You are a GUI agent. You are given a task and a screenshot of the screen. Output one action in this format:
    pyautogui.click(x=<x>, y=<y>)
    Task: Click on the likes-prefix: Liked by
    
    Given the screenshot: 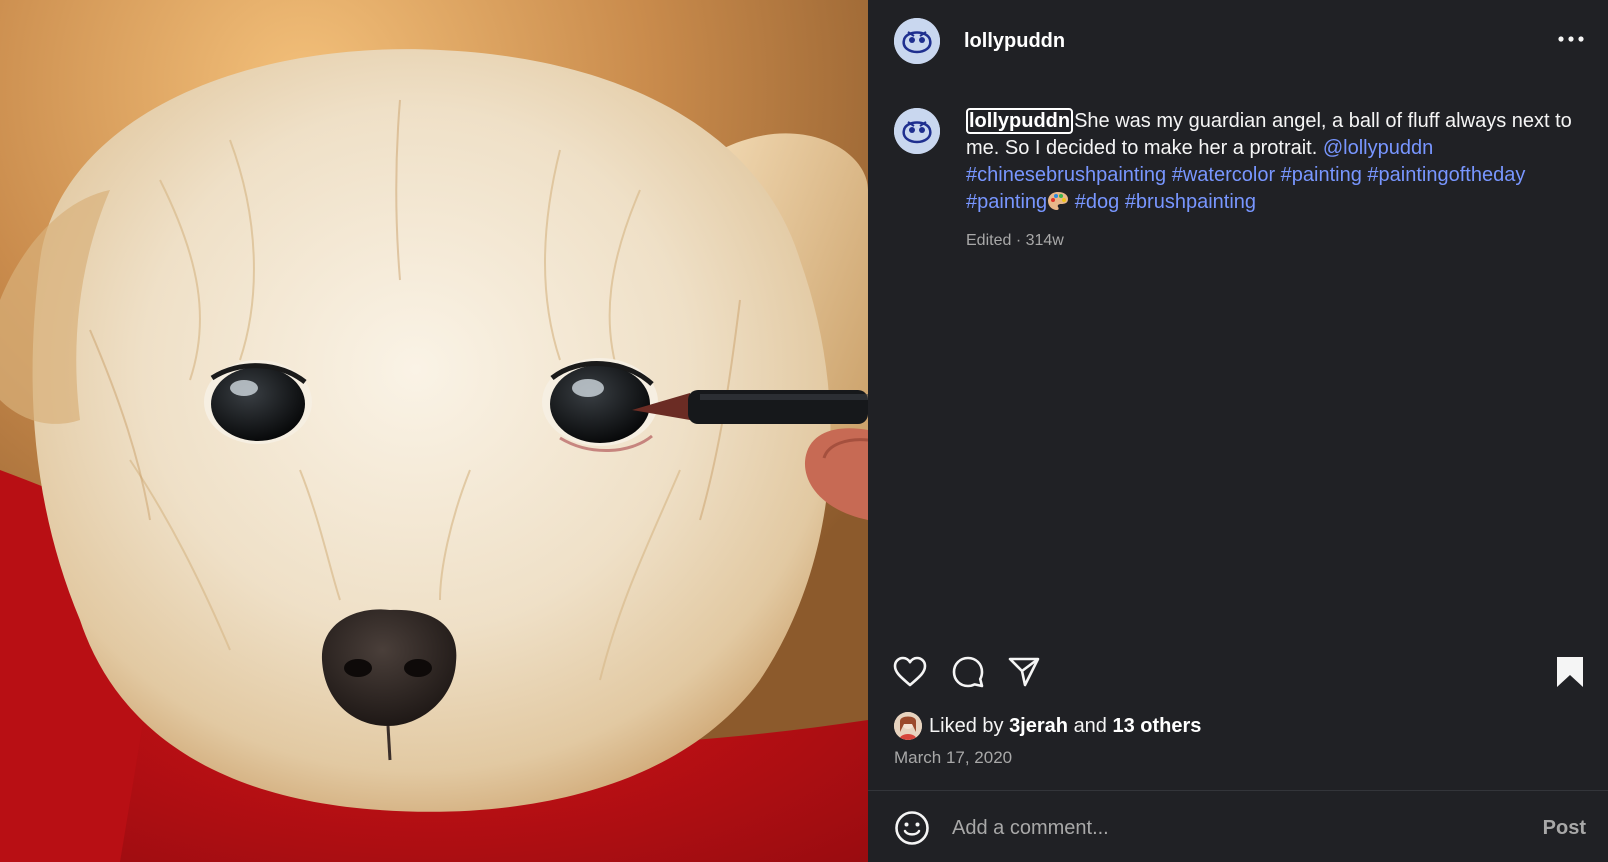 What is the action you would take?
    pyautogui.click(x=966, y=725)
    